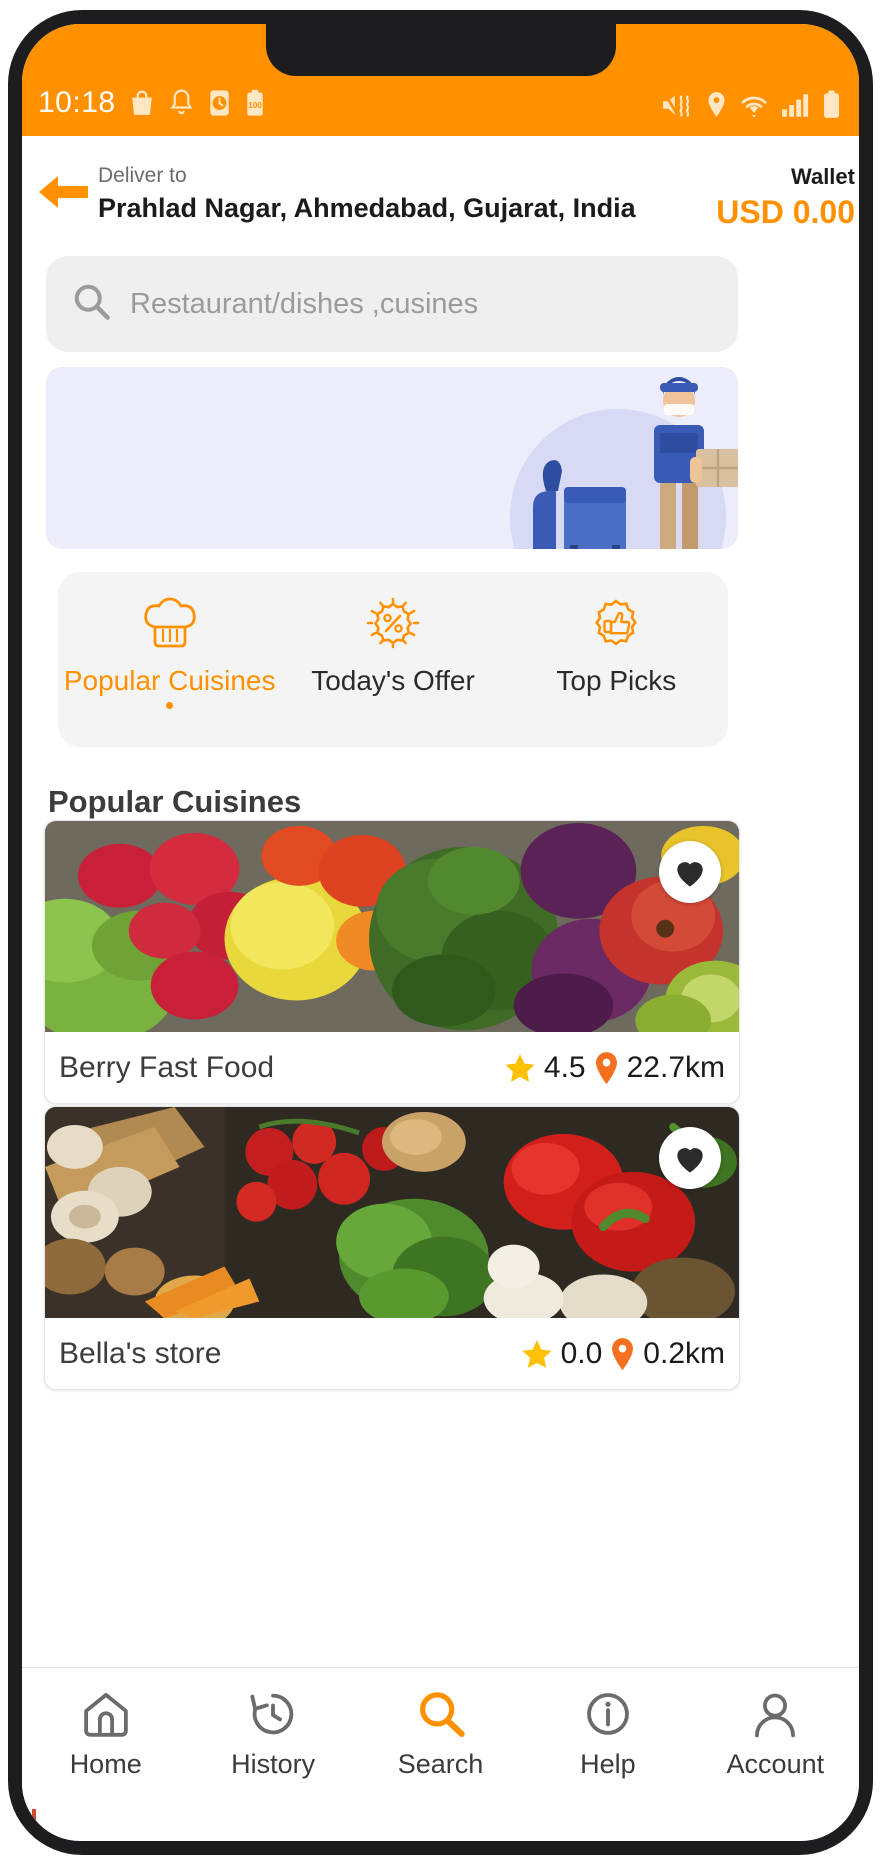  I want to click on history-clock-icon, so click(273, 1714).